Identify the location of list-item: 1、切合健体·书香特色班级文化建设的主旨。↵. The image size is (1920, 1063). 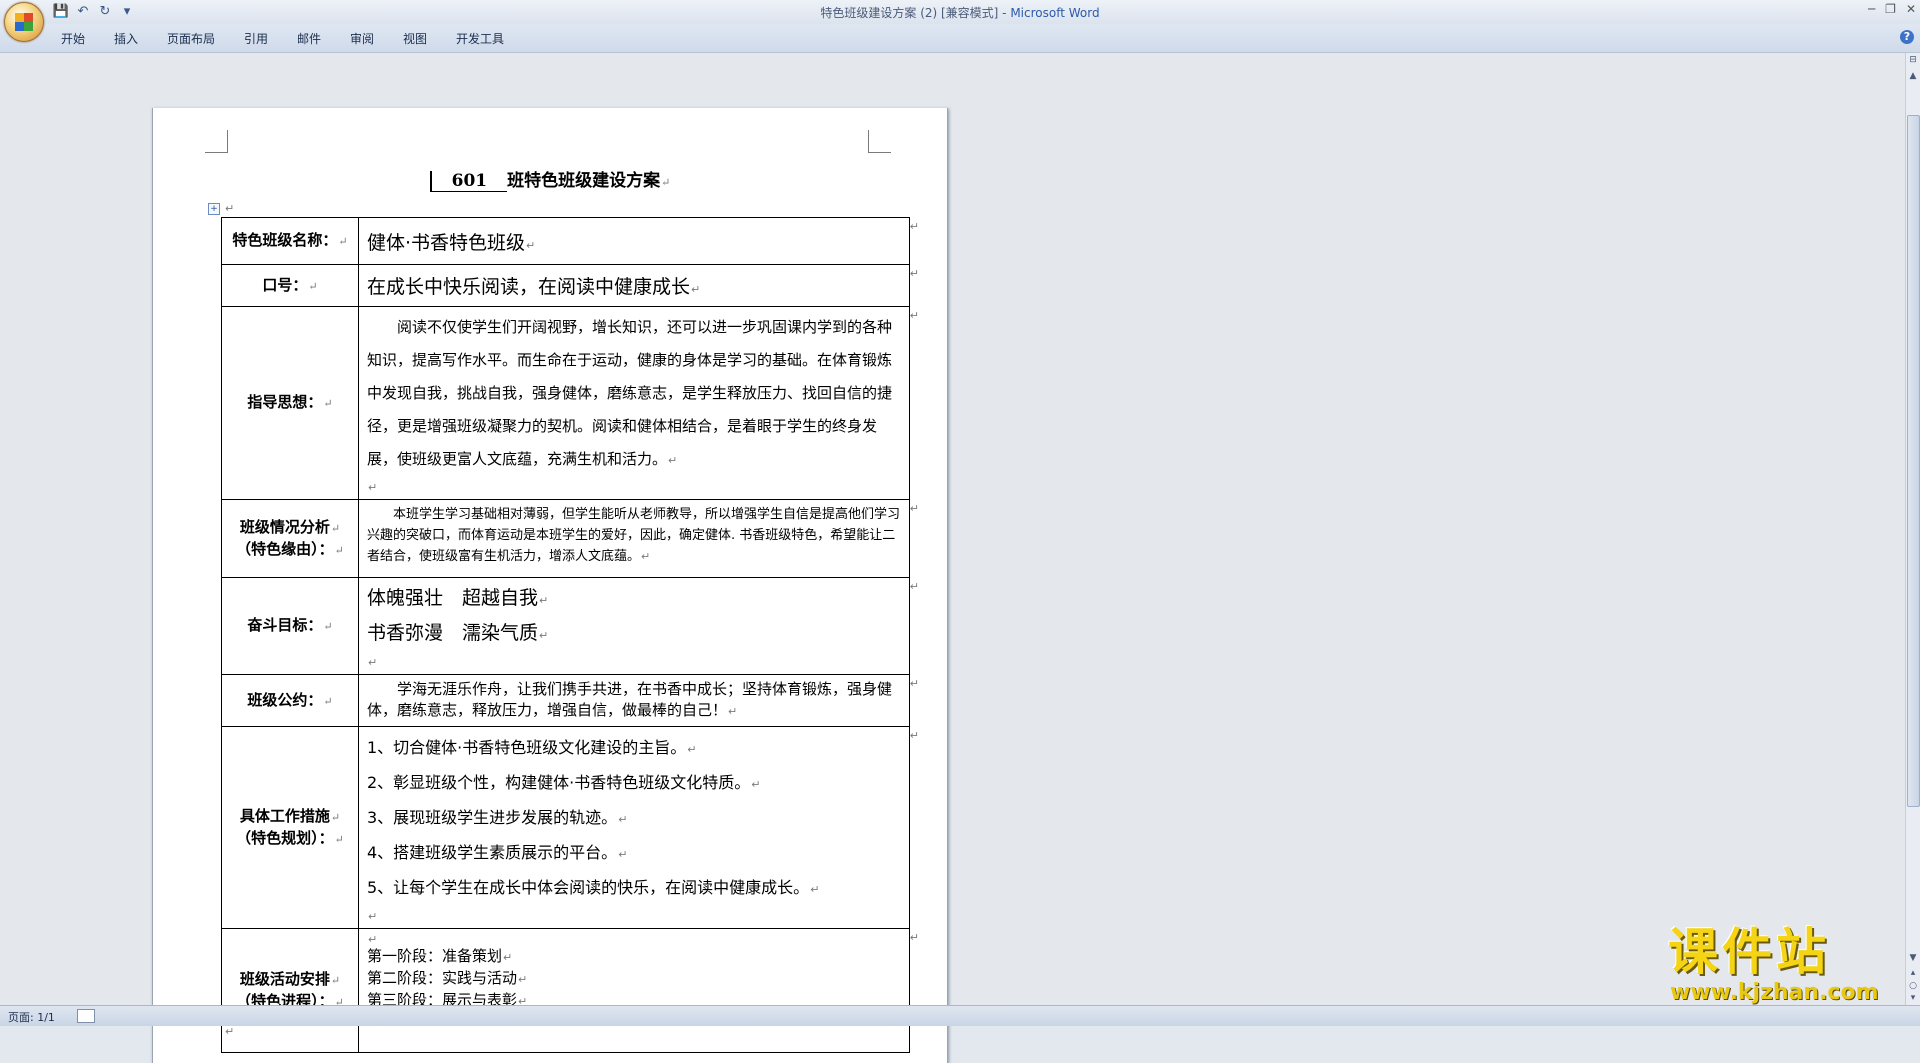
(634, 748).